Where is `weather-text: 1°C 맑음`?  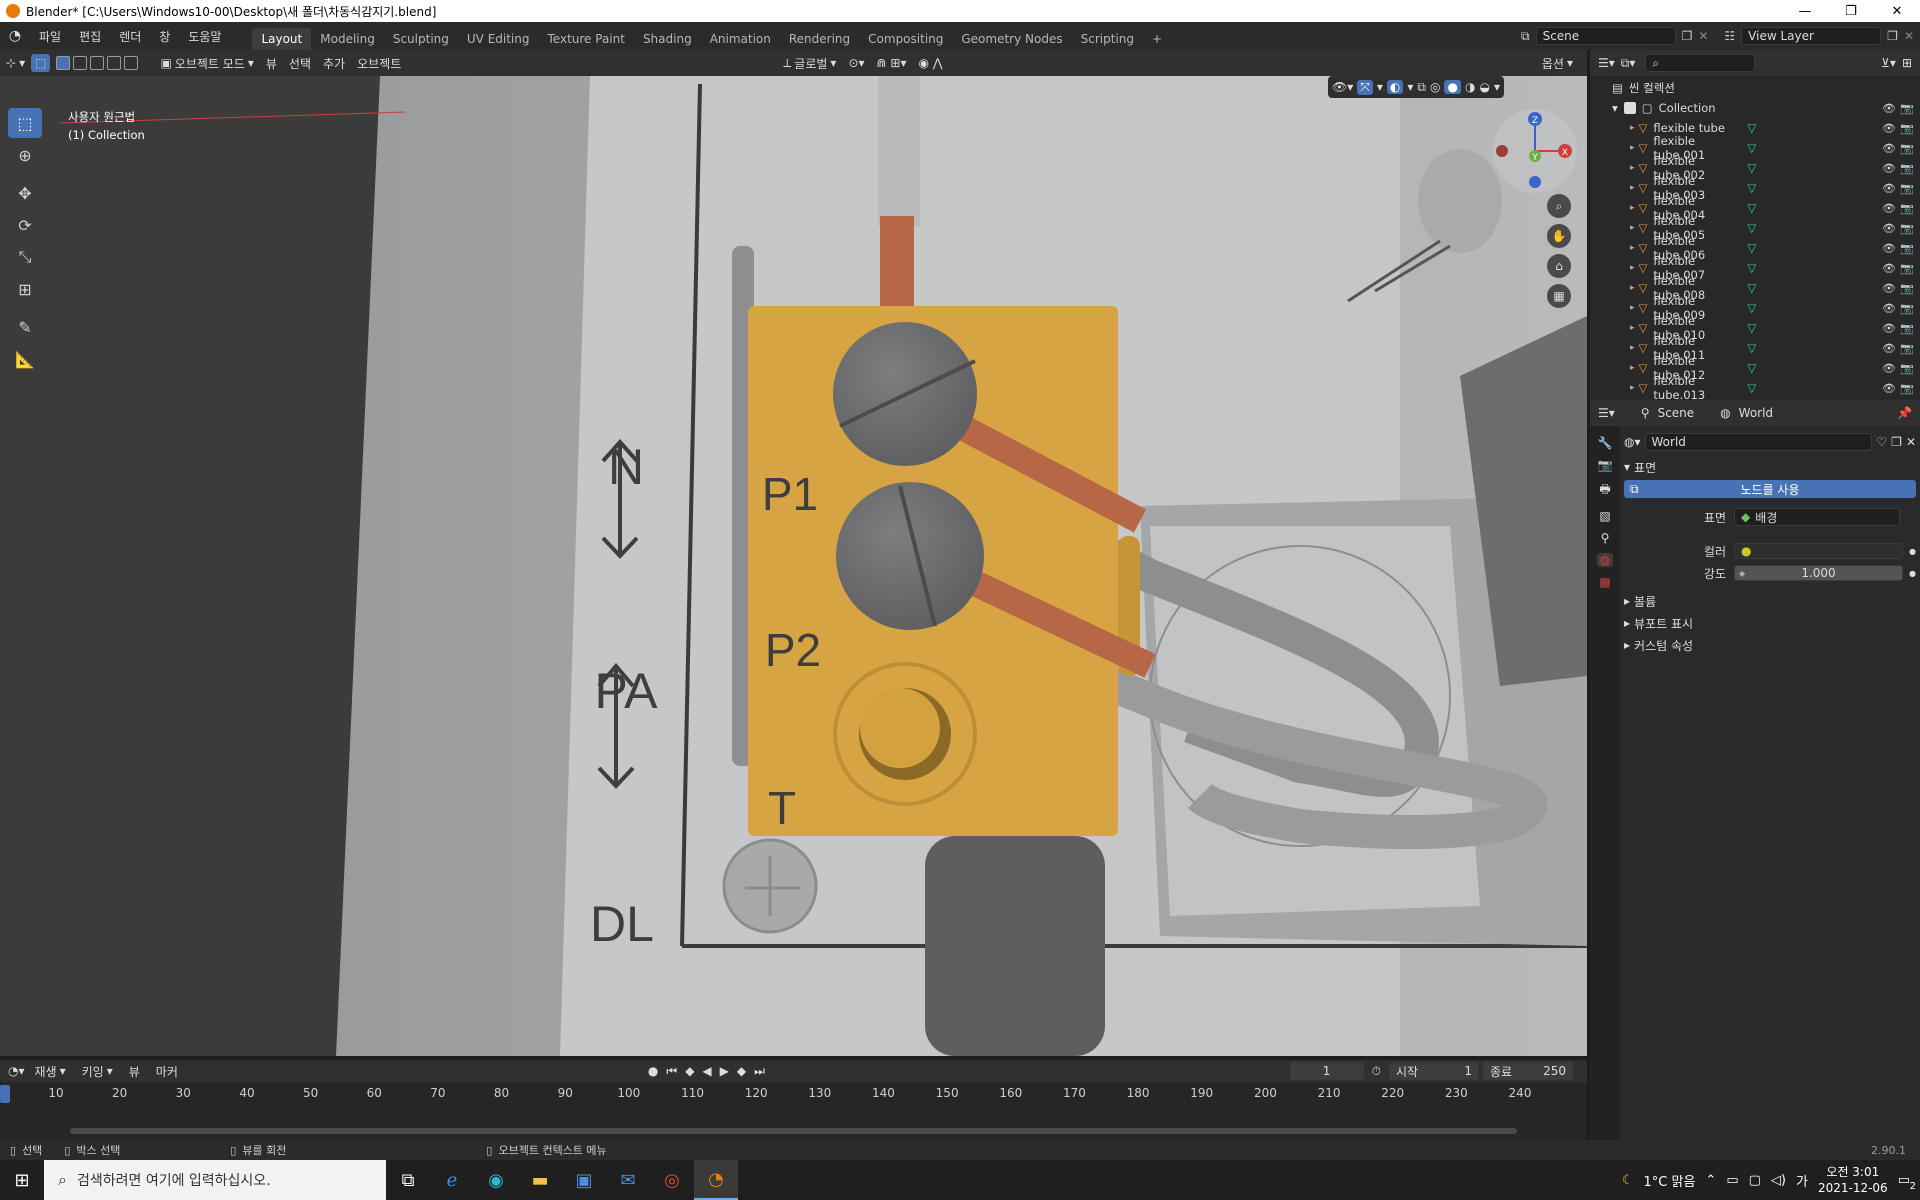
weather-text: 1°C 맑음 is located at coordinates (1670, 1180).